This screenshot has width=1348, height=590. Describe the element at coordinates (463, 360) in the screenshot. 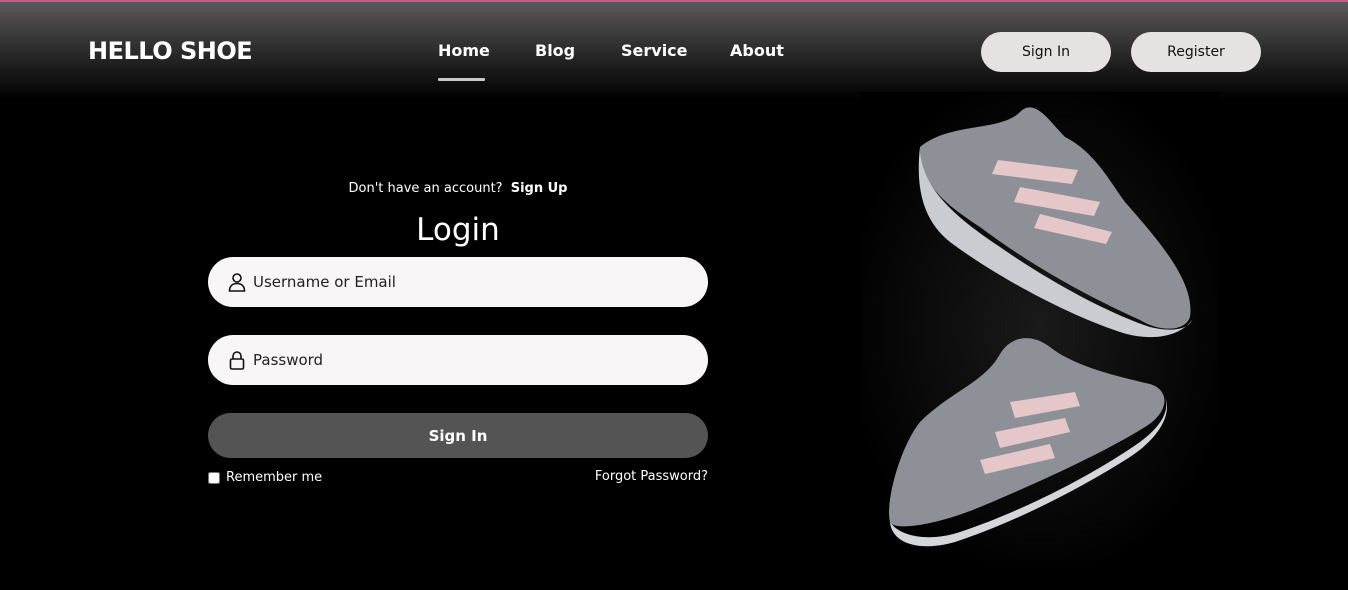

I see `password-input` at that location.